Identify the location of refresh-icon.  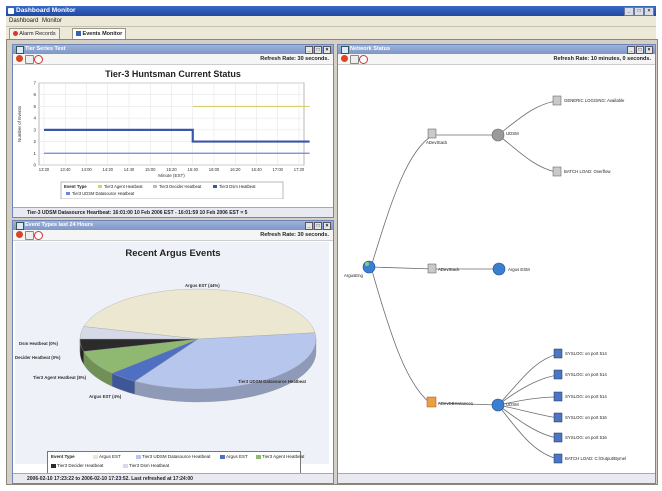
(38, 59).